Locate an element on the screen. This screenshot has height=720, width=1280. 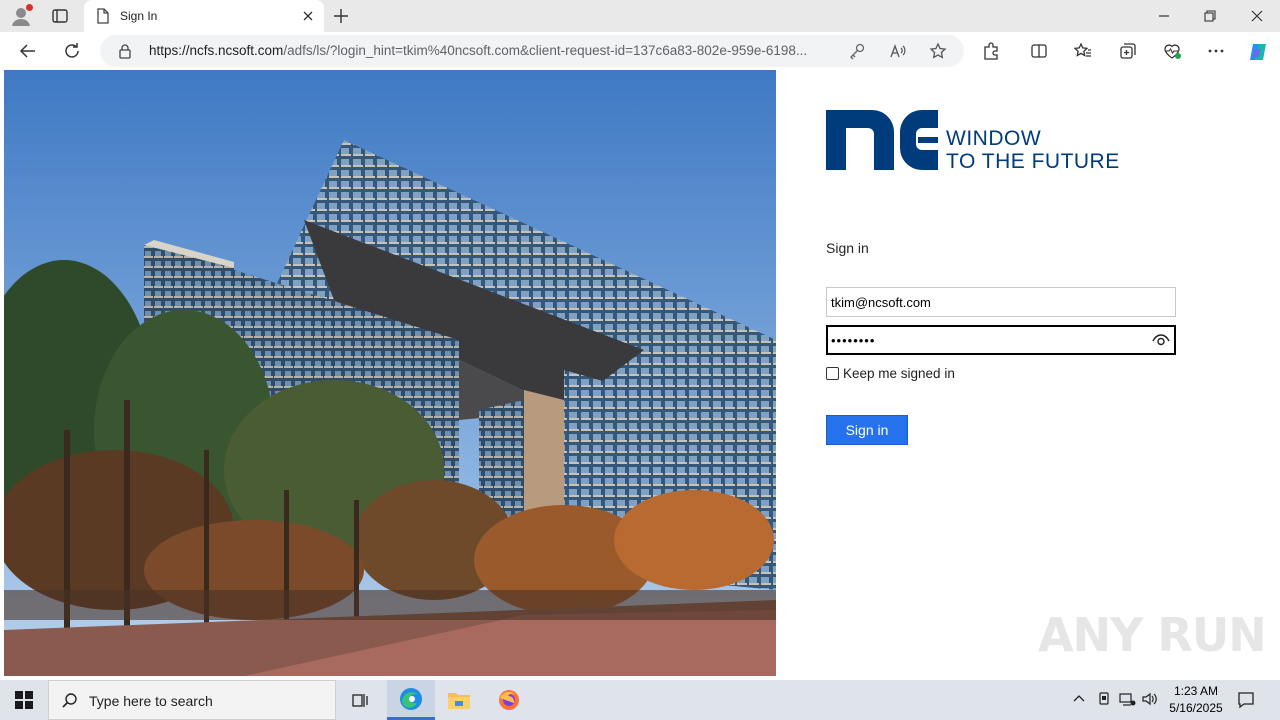
lock-icon is located at coordinates (125, 51).